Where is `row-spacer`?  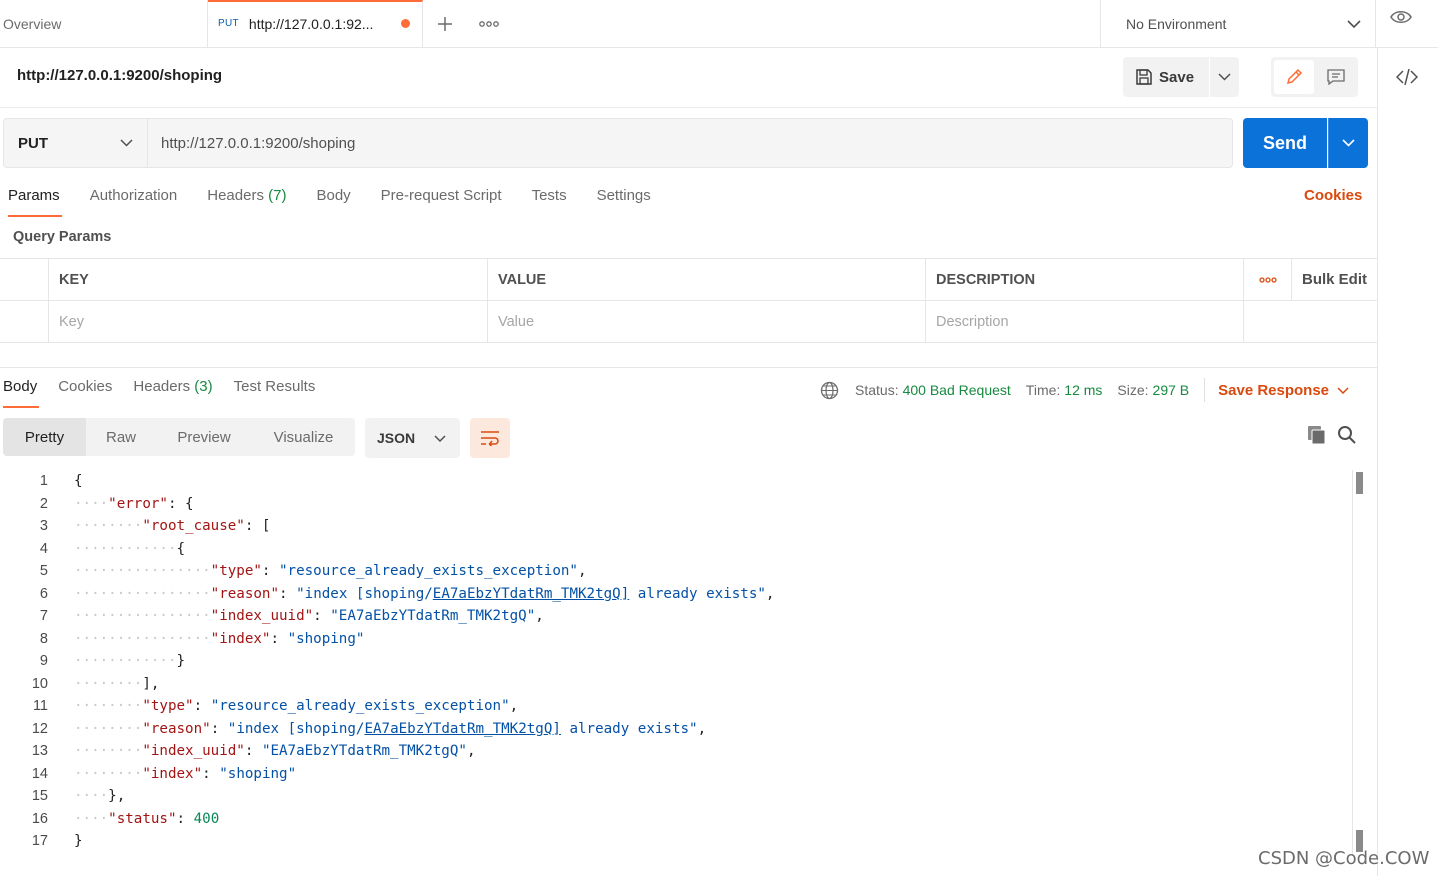 row-spacer is located at coordinates (1310, 321).